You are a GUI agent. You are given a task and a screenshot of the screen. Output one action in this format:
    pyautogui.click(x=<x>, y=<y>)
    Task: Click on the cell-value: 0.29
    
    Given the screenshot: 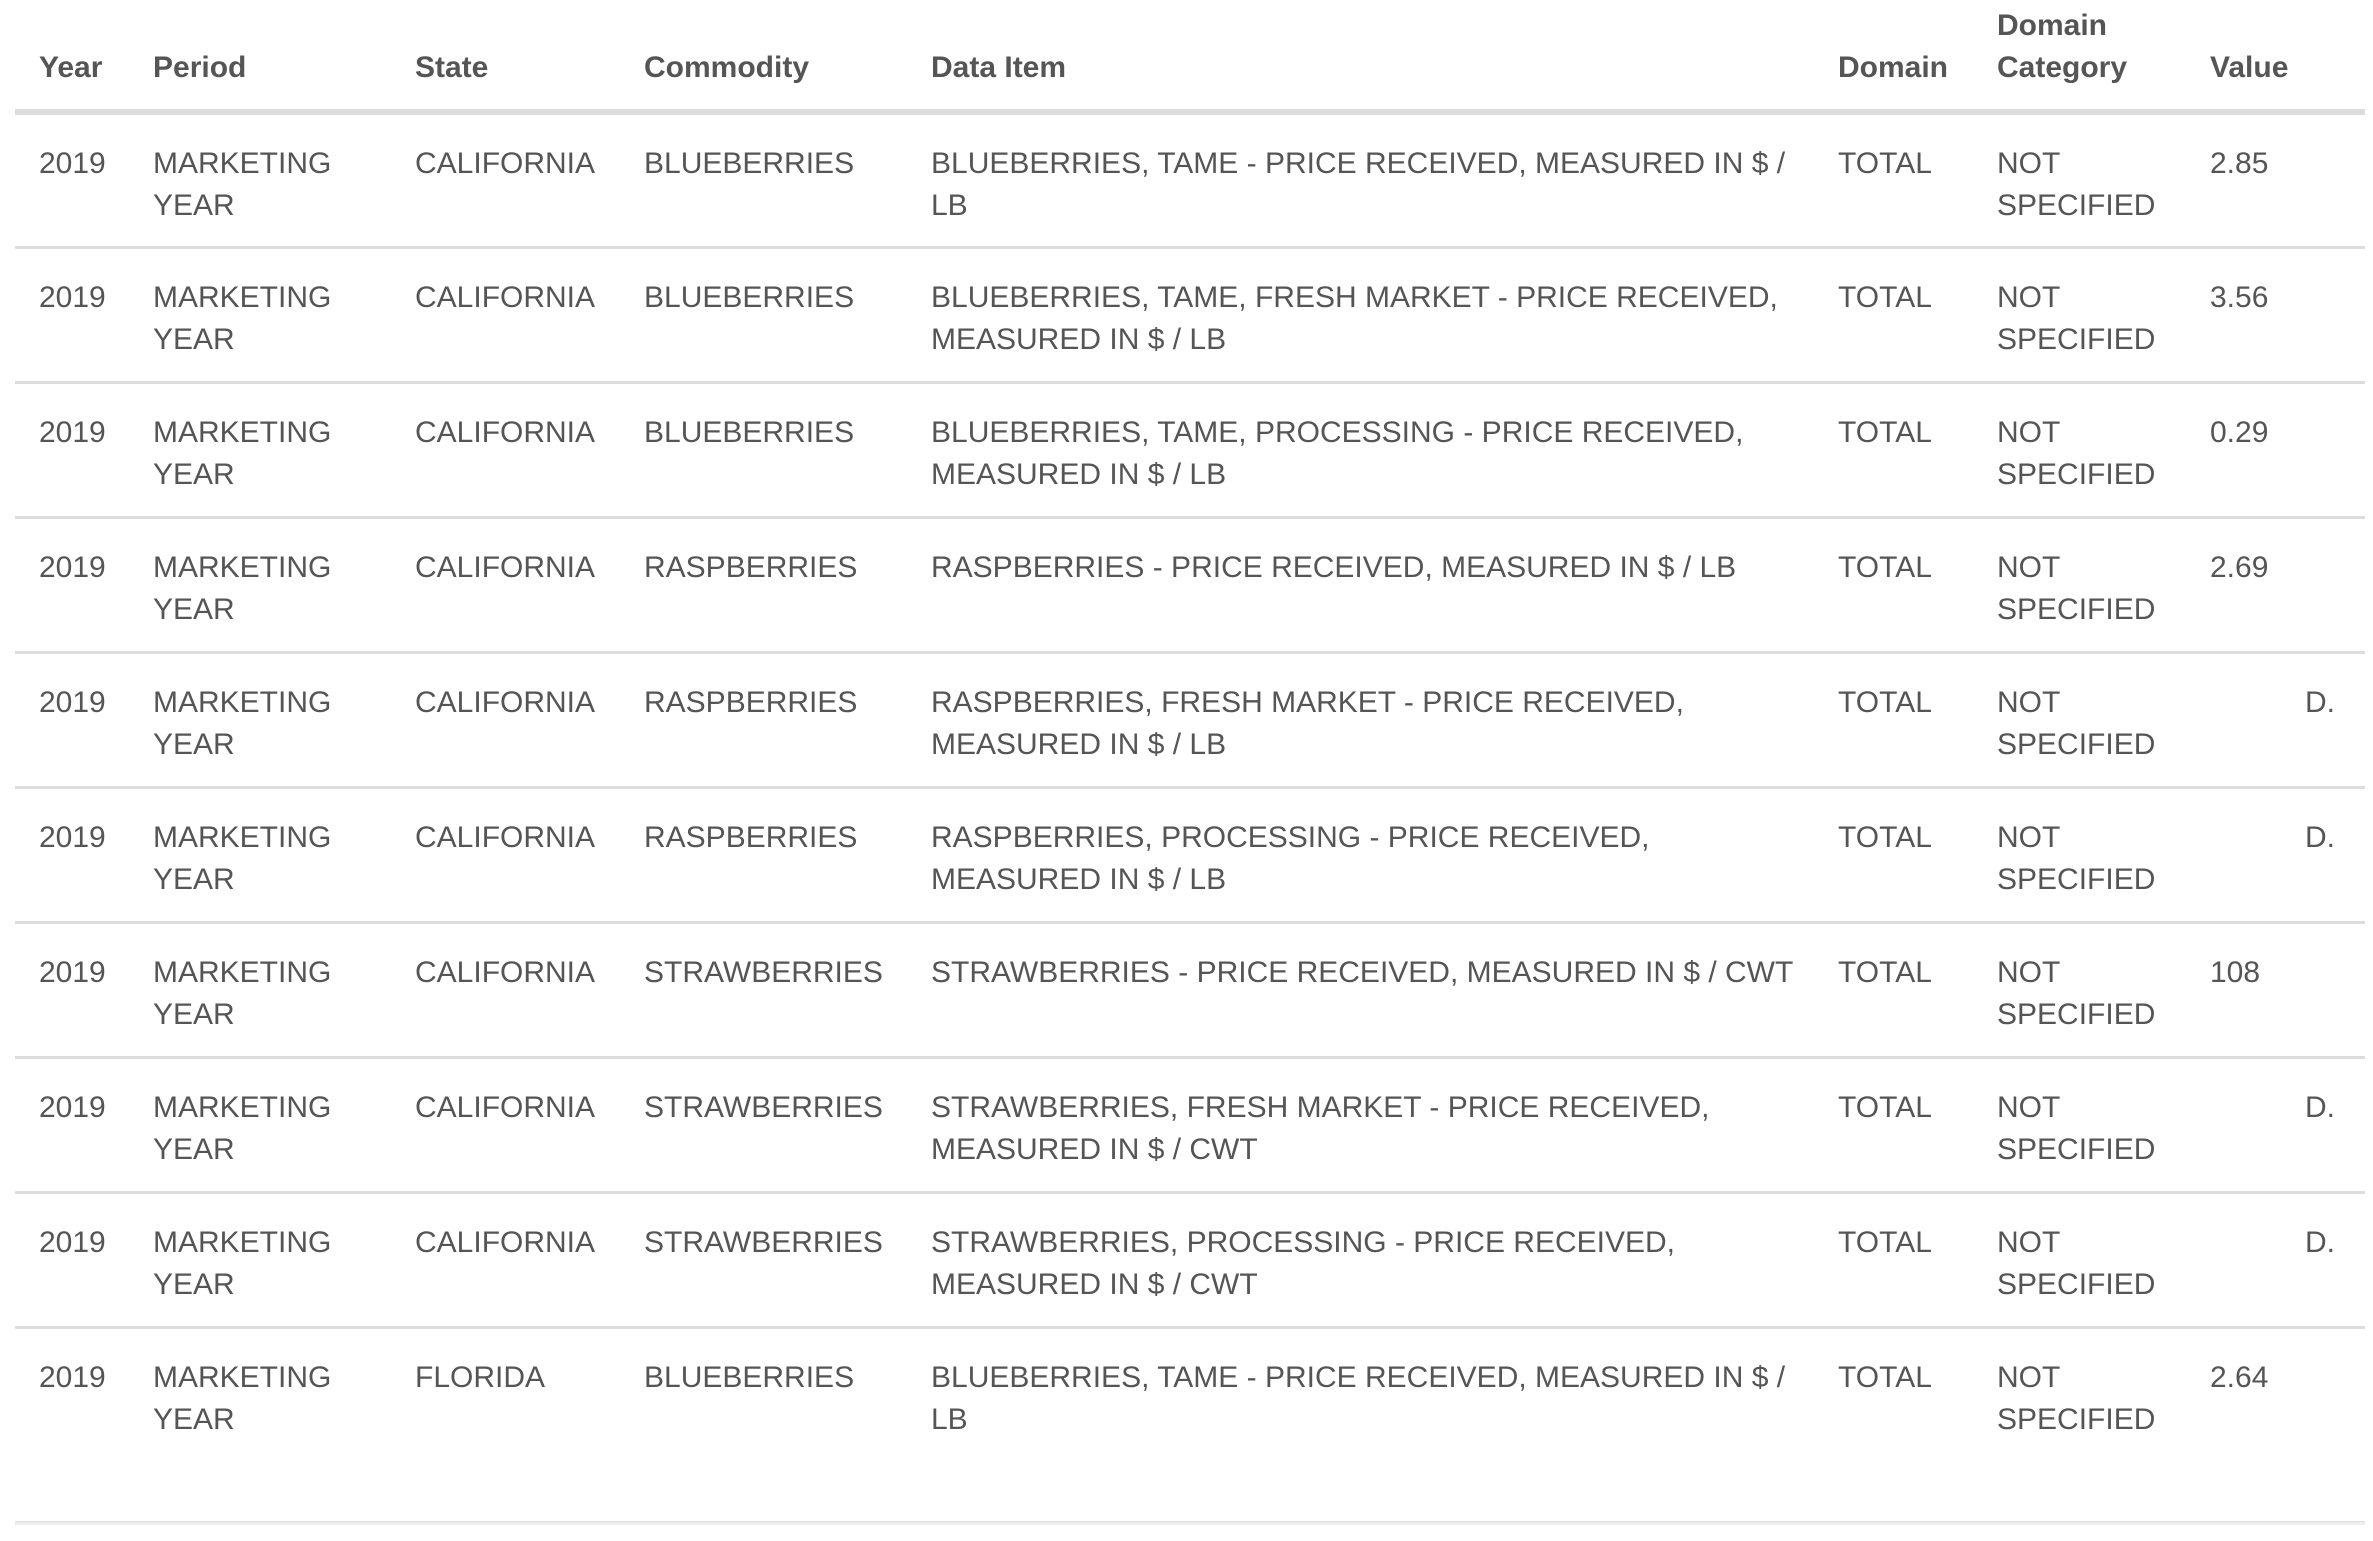 What is the action you would take?
    pyautogui.click(x=2275, y=450)
    